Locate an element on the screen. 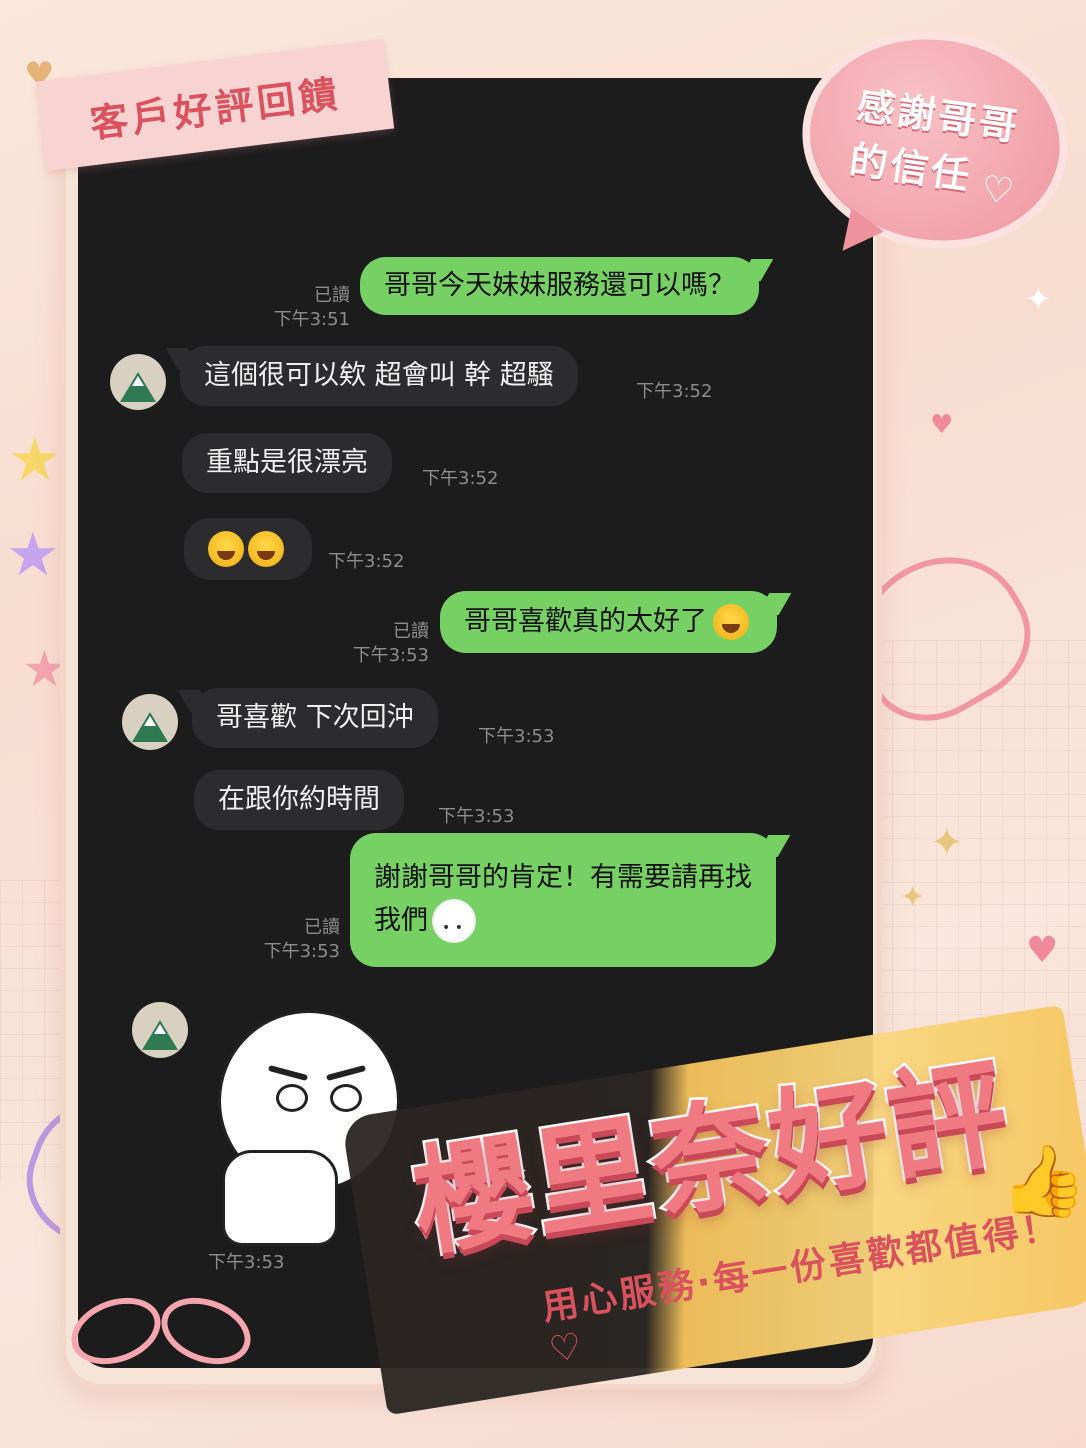 The image size is (1086, 1448). pleading-face-icon is located at coordinates (731, 622).